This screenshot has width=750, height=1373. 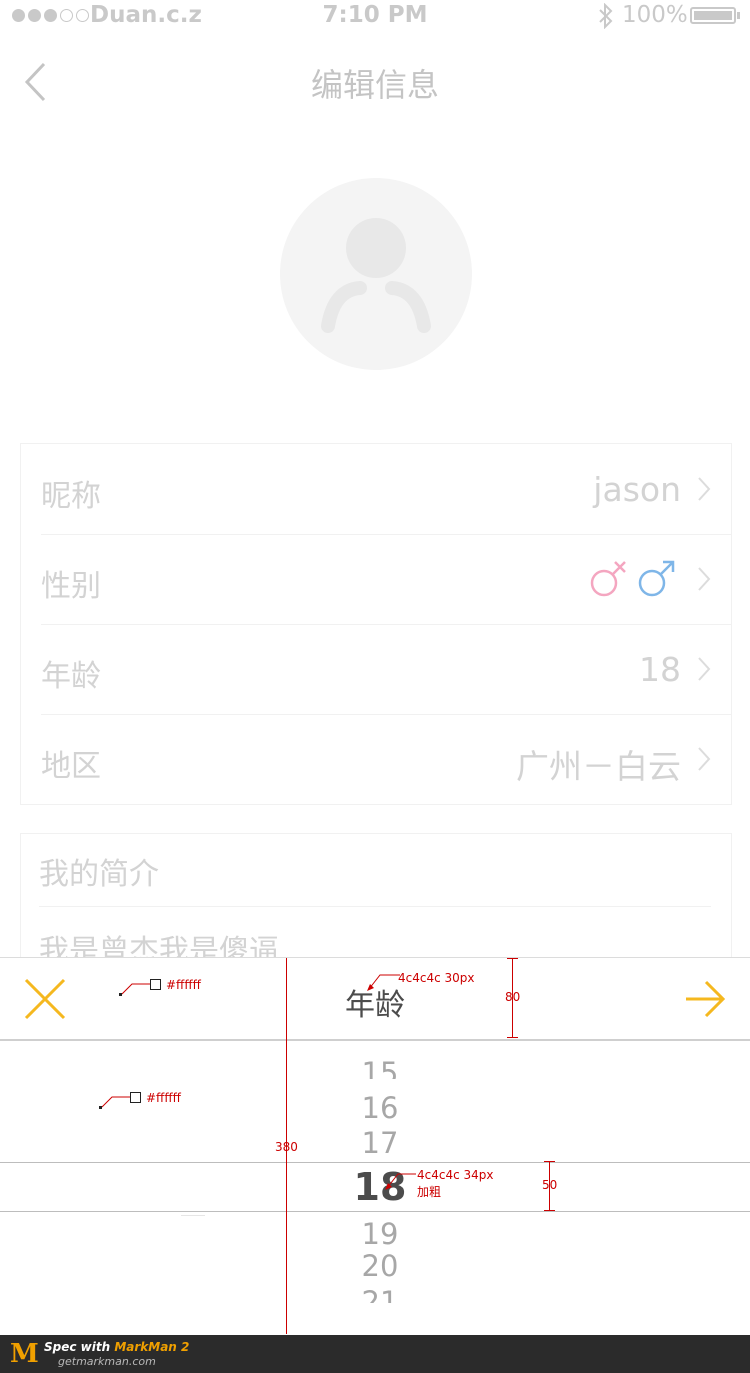 What do you see at coordinates (71, 586) in the screenshot?
I see `gender-label: 性别` at bounding box center [71, 586].